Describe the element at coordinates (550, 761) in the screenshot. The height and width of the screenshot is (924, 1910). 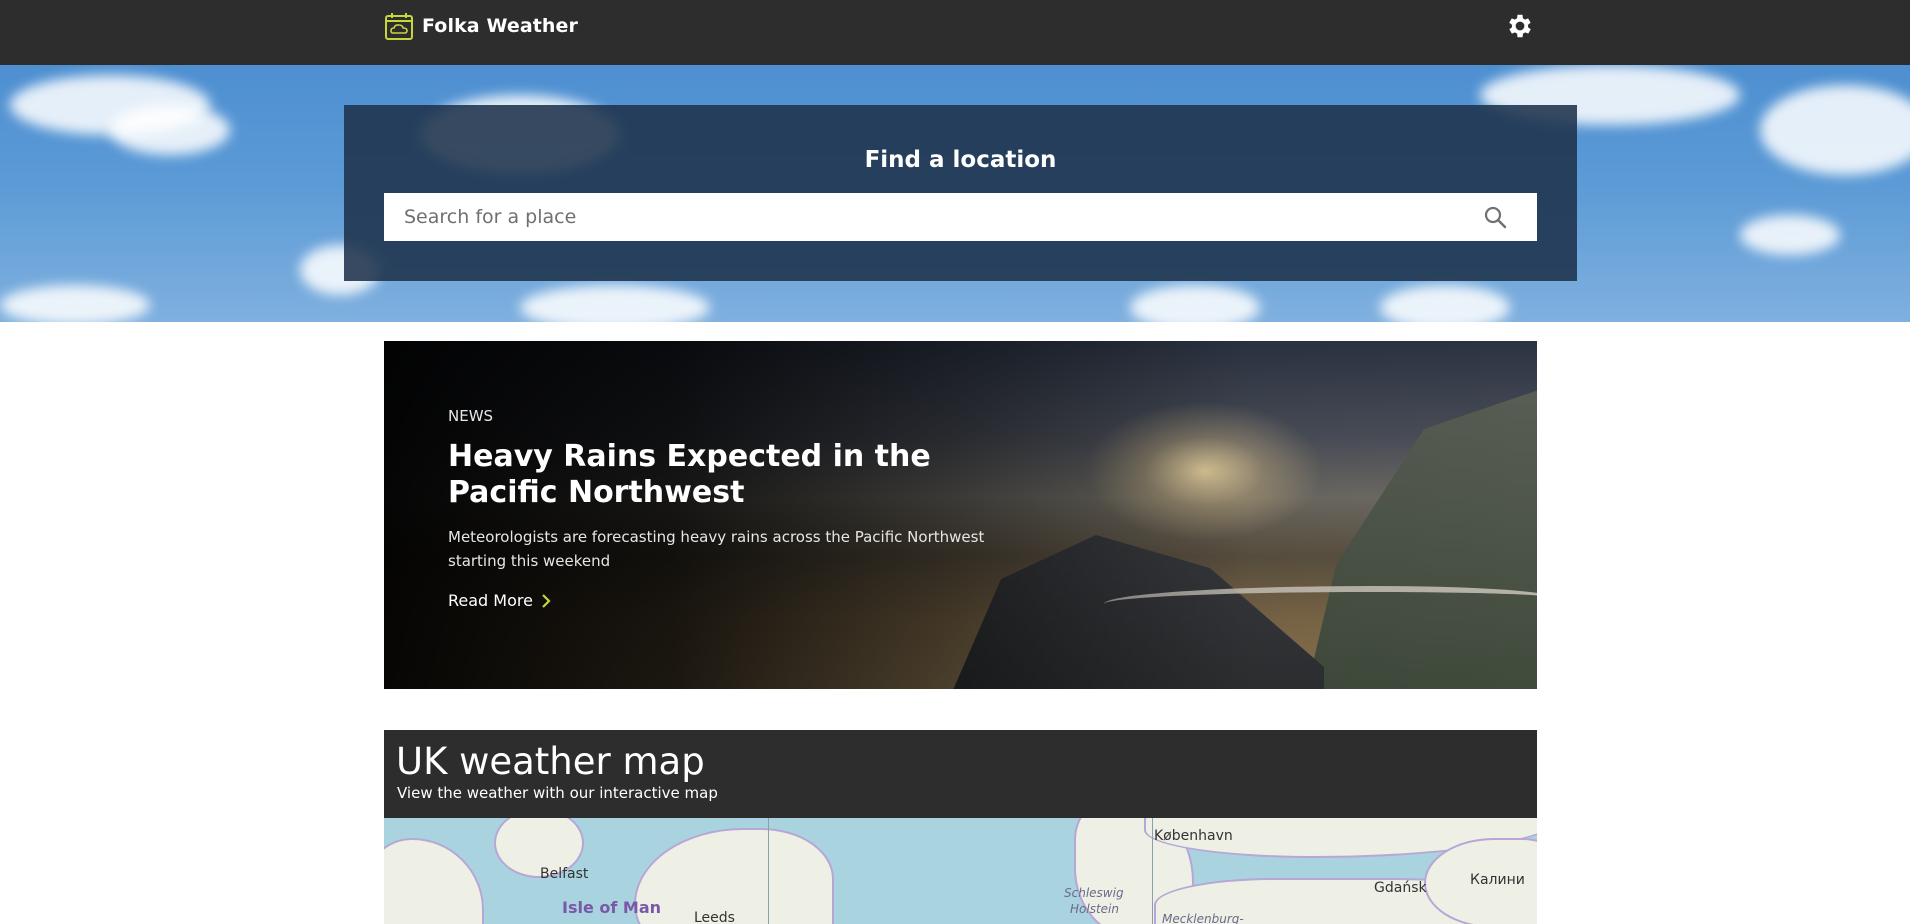
I see `map-title: UK weather map` at that location.